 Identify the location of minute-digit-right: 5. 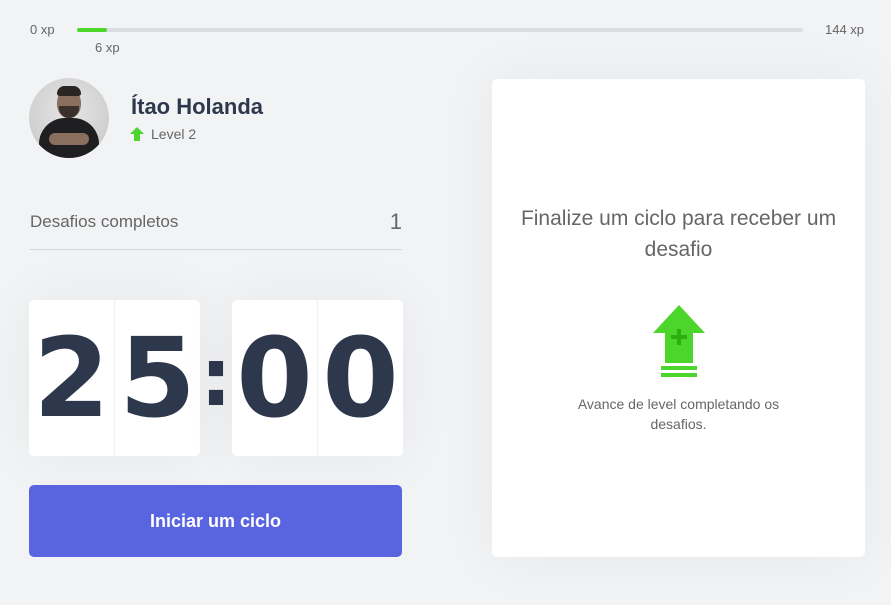
(157, 378).